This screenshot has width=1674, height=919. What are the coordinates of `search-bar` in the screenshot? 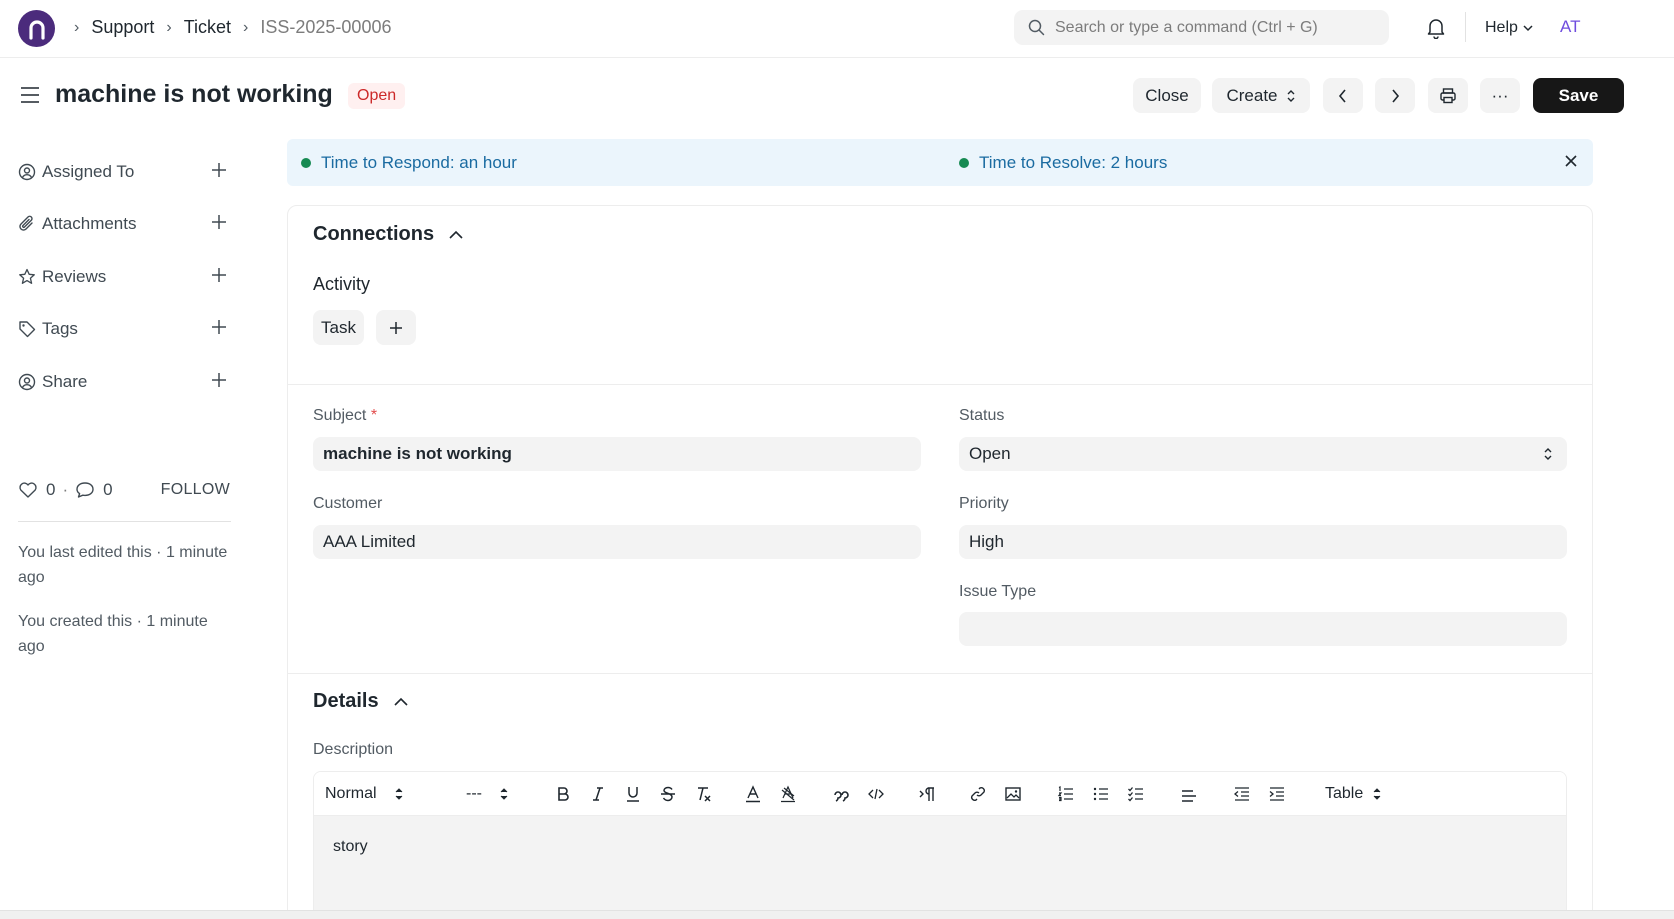 It's located at (1201, 27).